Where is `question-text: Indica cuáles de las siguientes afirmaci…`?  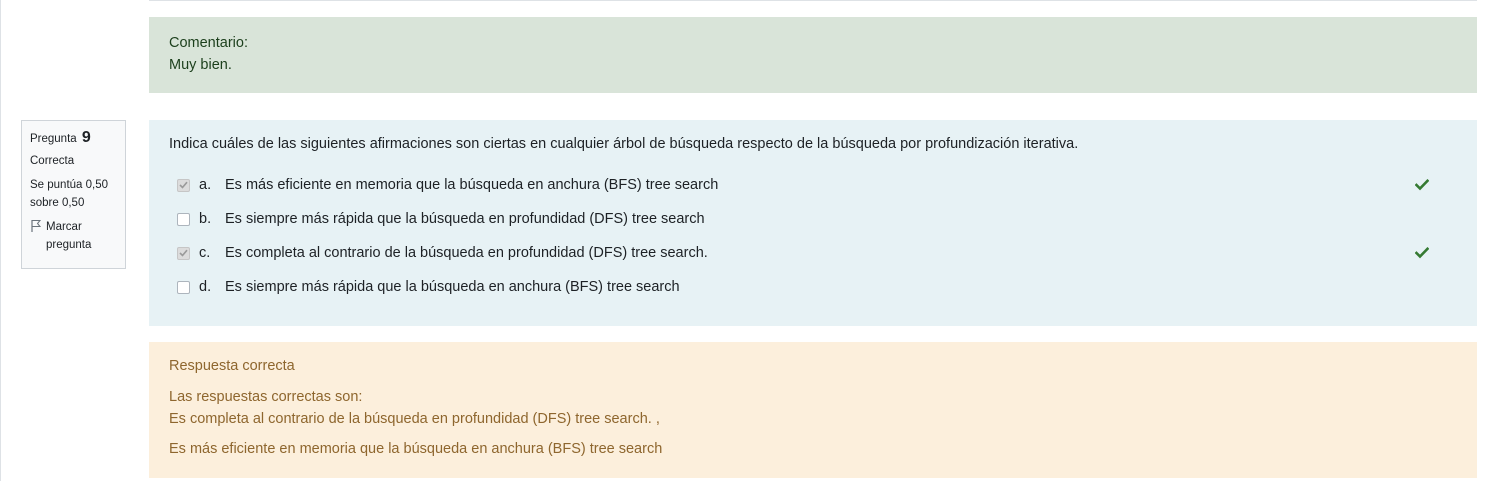
question-text: Indica cuáles de las siguientes afirmaci… is located at coordinates (624, 144).